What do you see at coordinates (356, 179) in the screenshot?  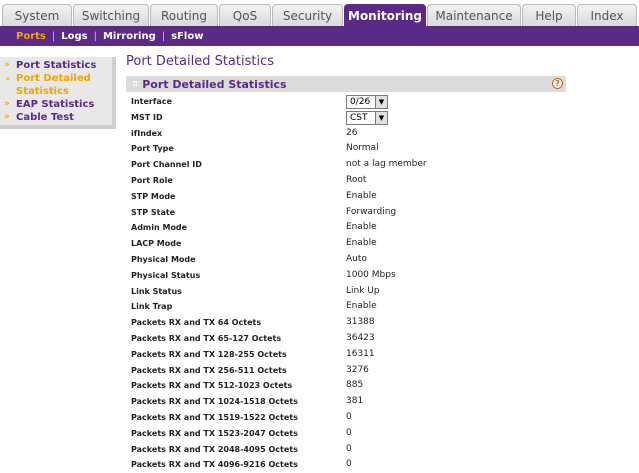 I see `stat-value: Root` at bounding box center [356, 179].